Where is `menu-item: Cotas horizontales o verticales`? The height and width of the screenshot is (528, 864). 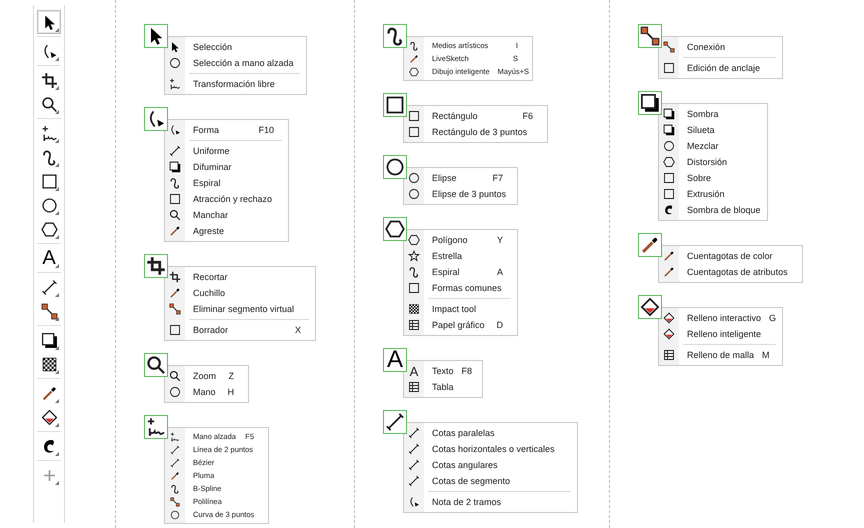
menu-item: Cotas horizontales o verticales is located at coordinates (490, 449).